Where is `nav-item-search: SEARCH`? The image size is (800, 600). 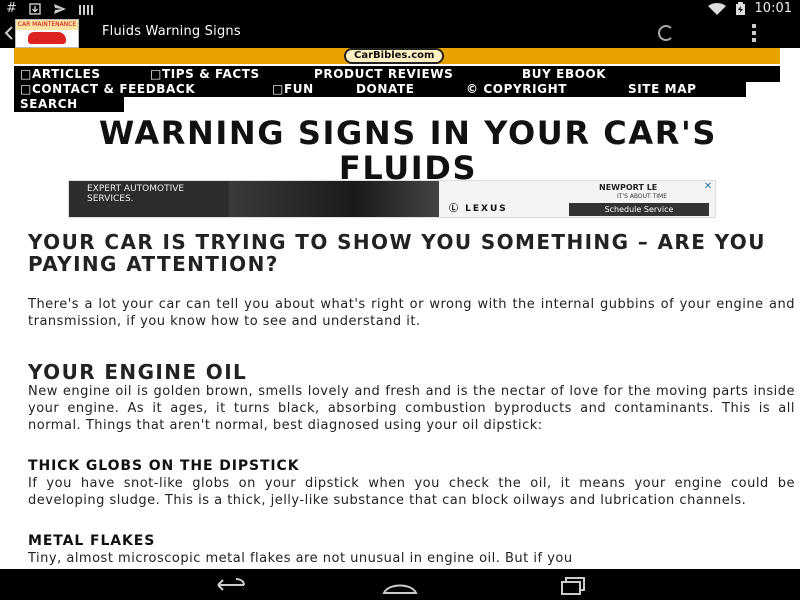 nav-item-search: SEARCH is located at coordinates (49, 104).